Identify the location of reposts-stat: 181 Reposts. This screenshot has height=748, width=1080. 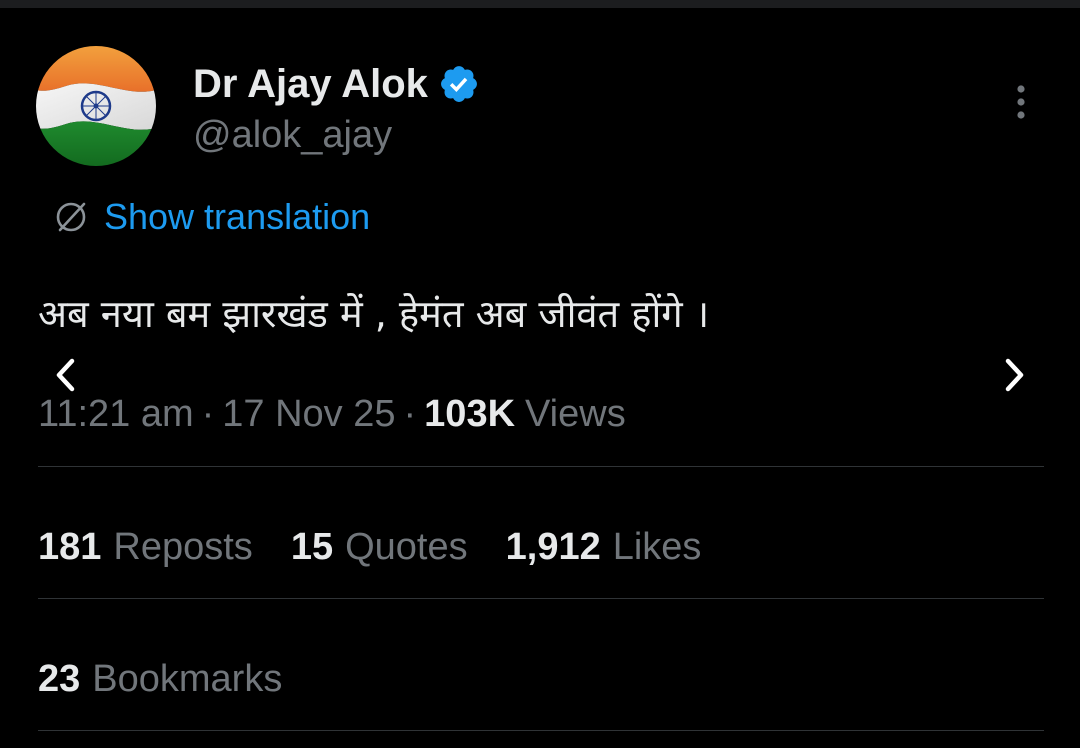
(145, 547).